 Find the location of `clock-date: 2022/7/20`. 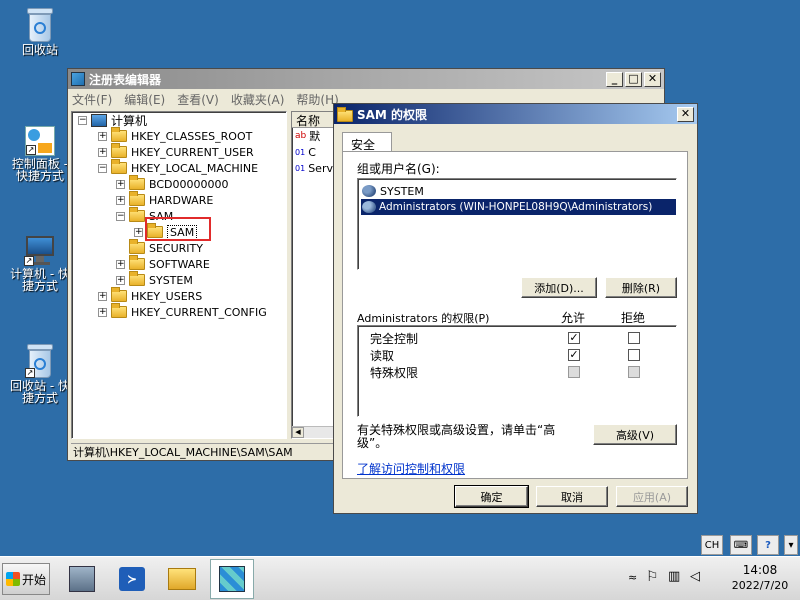

clock-date: 2022/7/20 is located at coordinates (760, 585).